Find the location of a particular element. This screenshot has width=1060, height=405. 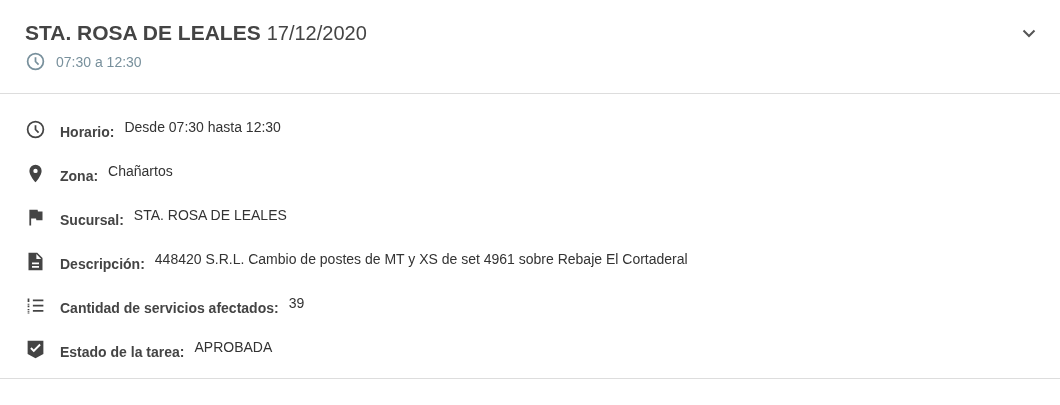

field-value: STA. ROSA DE LEALES is located at coordinates (210, 215).